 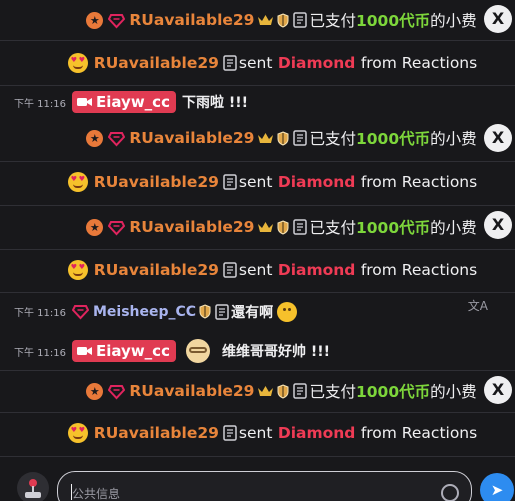 I want to click on chat-message-row: 下午 11:16 Meisheep_CC 還有啊, so click(x=257, y=311).